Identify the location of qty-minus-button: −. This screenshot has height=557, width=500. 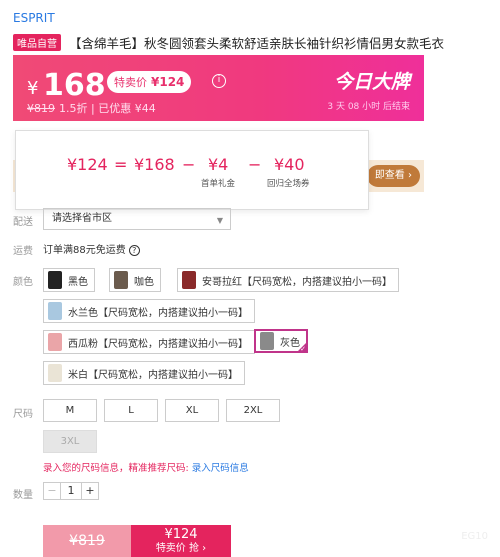
(52, 491).